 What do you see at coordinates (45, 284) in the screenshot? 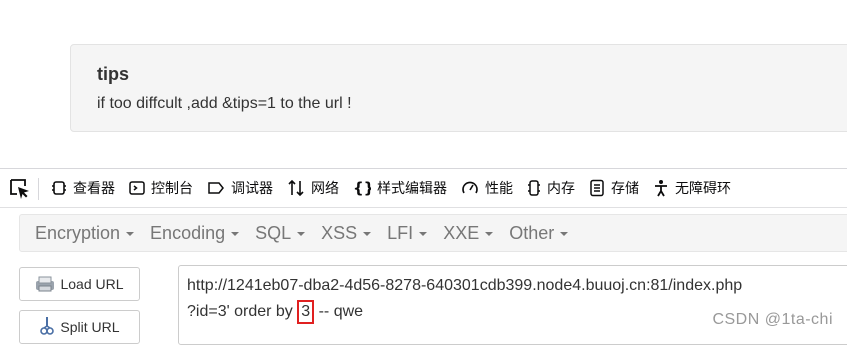
I see `load-url-icon` at bounding box center [45, 284].